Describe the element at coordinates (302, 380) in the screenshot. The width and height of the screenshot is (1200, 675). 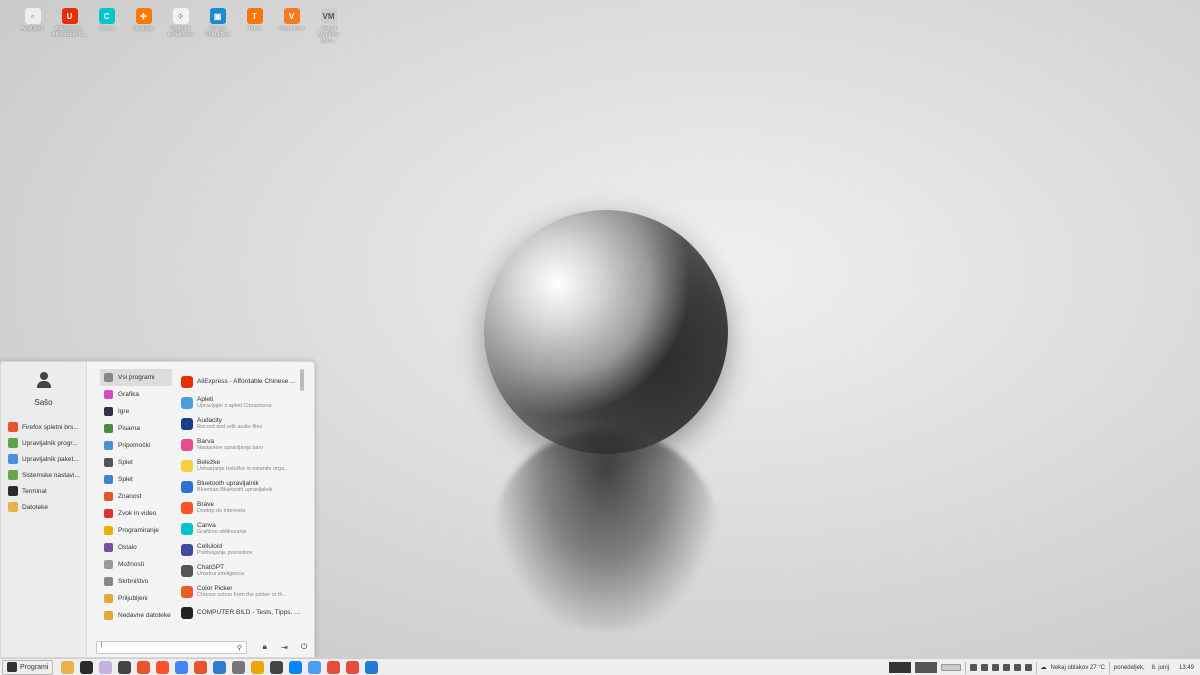
I see `app-list-scrollbar` at that location.